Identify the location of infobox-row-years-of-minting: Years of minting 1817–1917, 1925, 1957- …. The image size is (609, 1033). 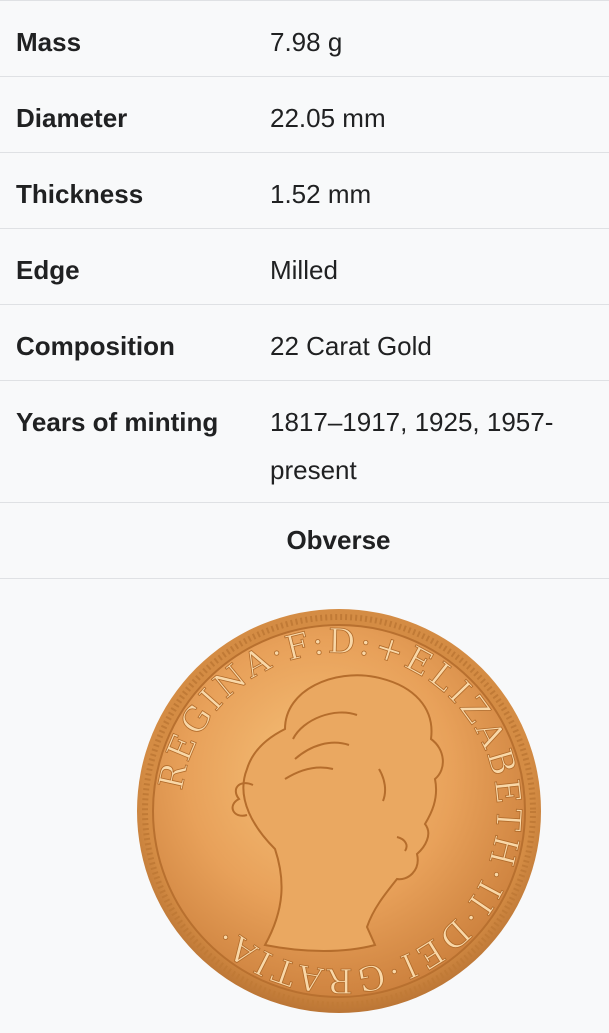
(304, 442).